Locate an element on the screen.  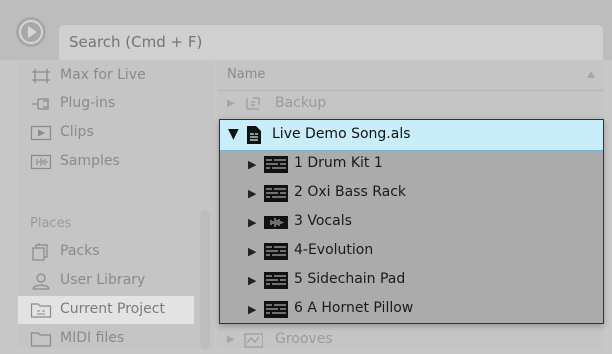
places-heading: Places is located at coordinates (51, 223).